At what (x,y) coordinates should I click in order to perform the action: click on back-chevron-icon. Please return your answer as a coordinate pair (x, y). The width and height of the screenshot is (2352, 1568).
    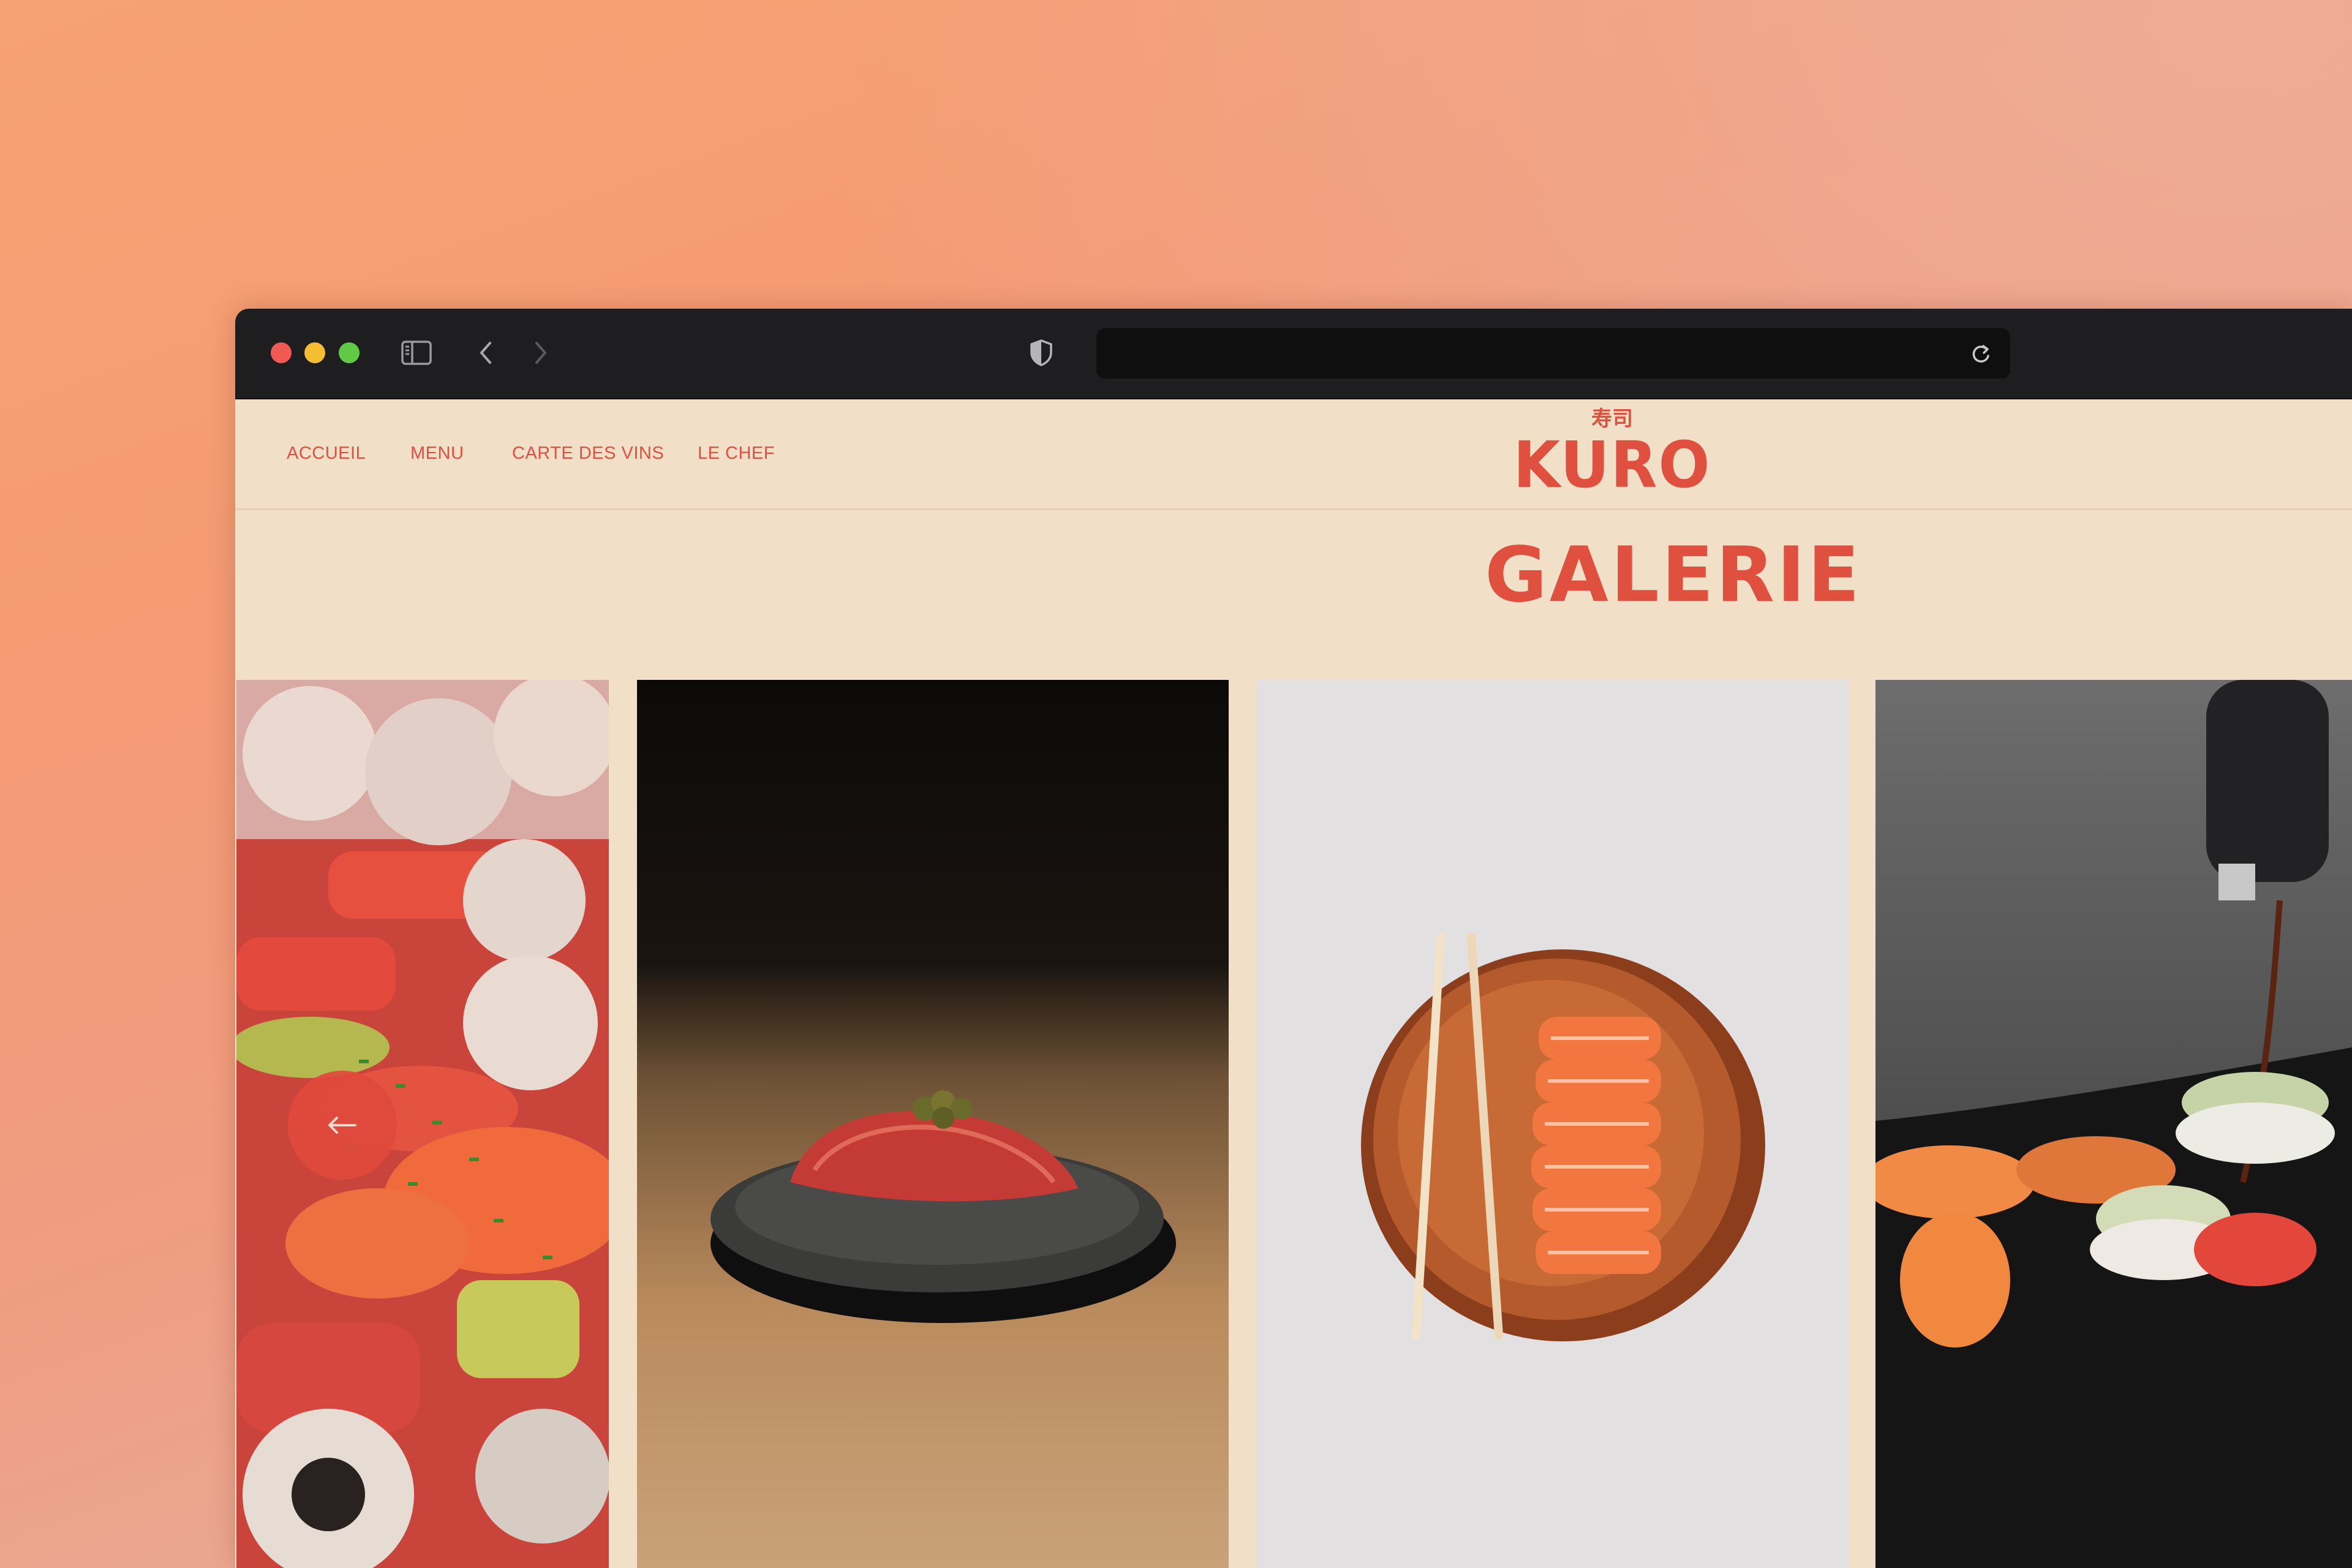
    Looking at the image, I should click on (486, 353).